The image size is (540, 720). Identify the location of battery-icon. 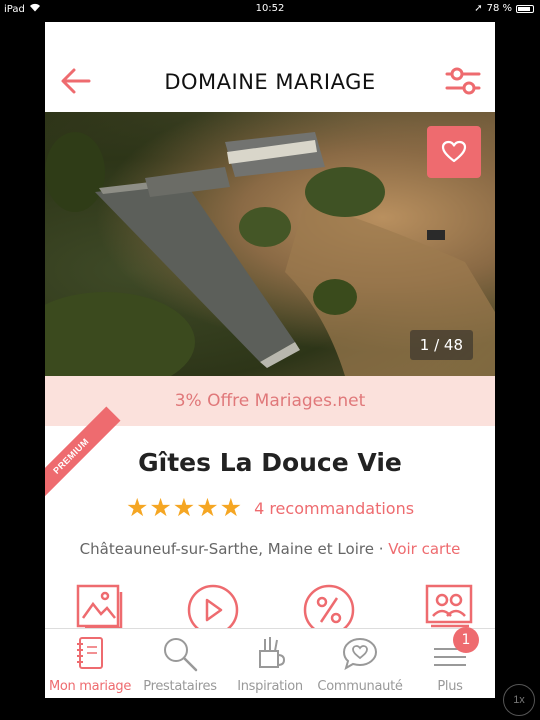
(525, 8).